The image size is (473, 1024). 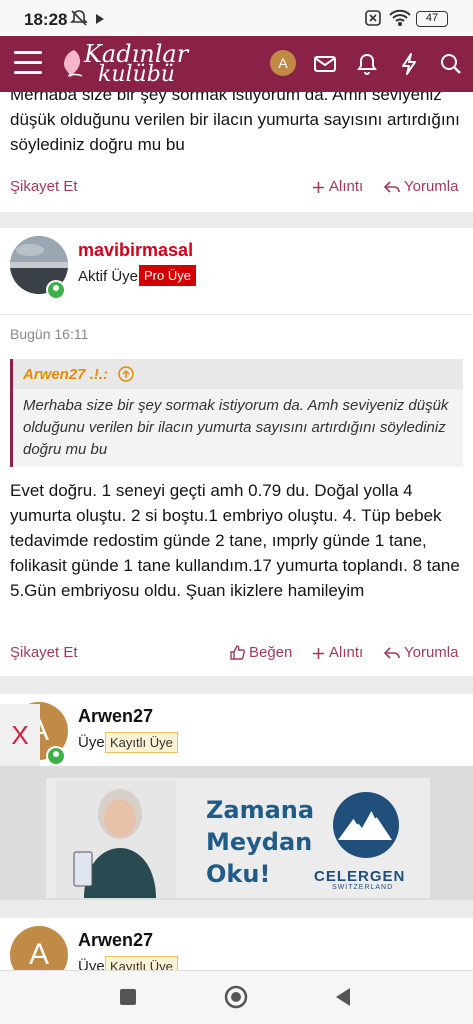 What do you see at coordinates (363, 887) in the screenshot?
I see `ad-brand-sub: SWITZERLAND` at bounding box center [363, 887].